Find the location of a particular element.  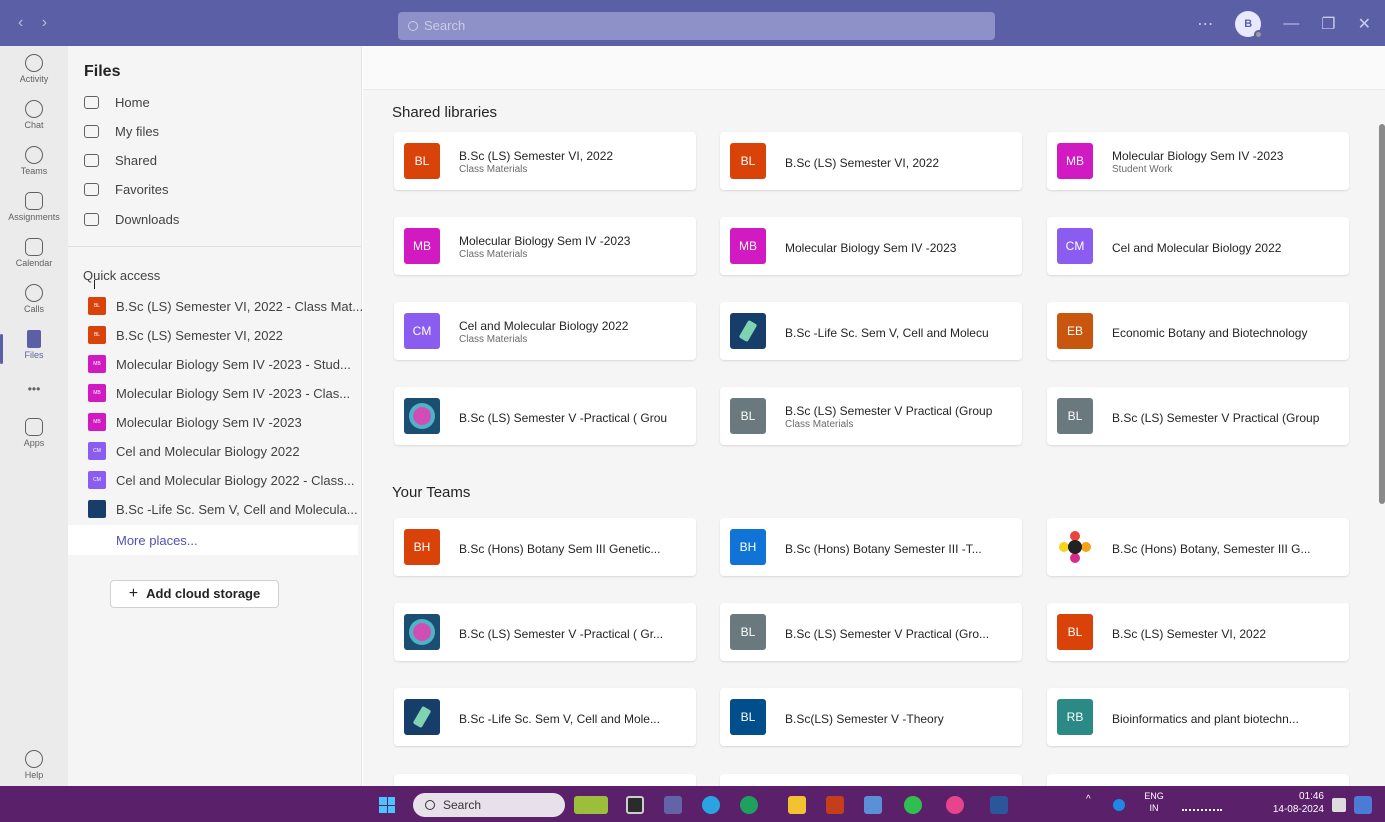

edge-icon is located at coordinates (749, 805).